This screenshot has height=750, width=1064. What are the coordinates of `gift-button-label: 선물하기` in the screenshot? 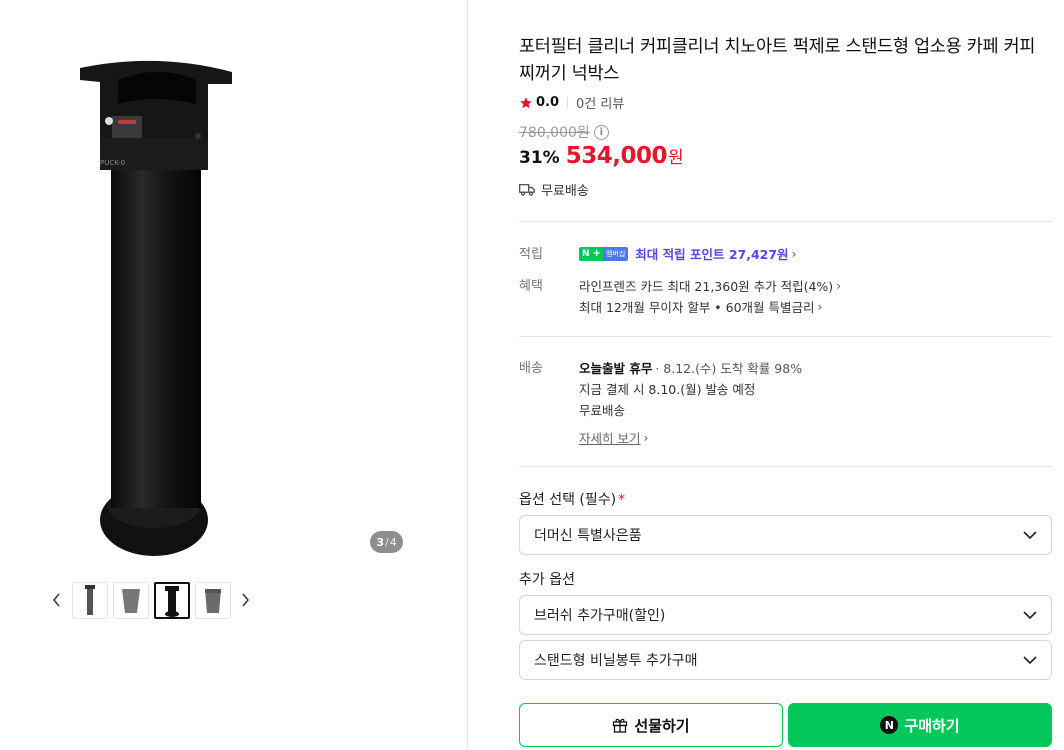 It's located at (662, 725).